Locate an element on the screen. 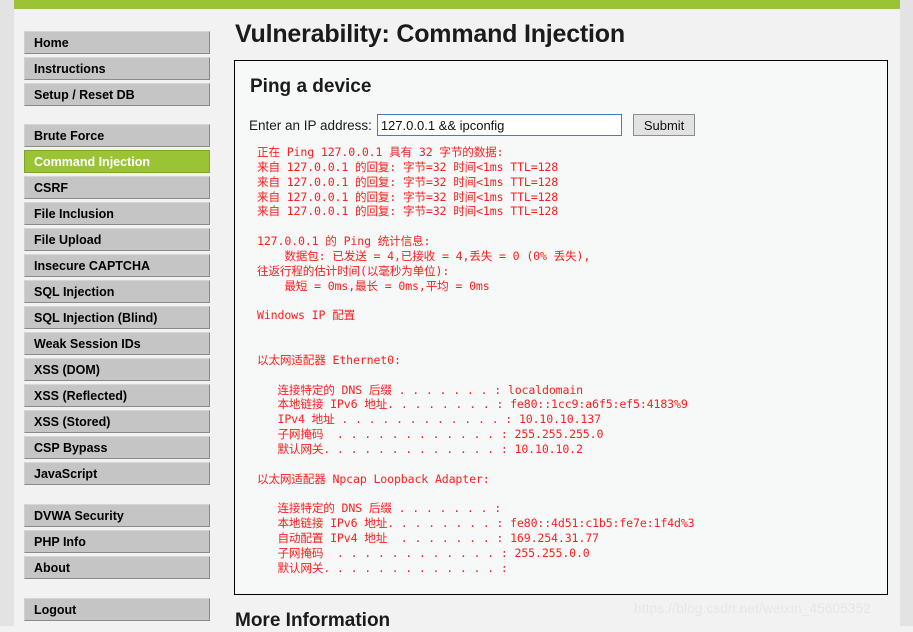 This screenshot has height=632, width=913. sidebar-item-logout: Logout is located at coordinates (117, 609).